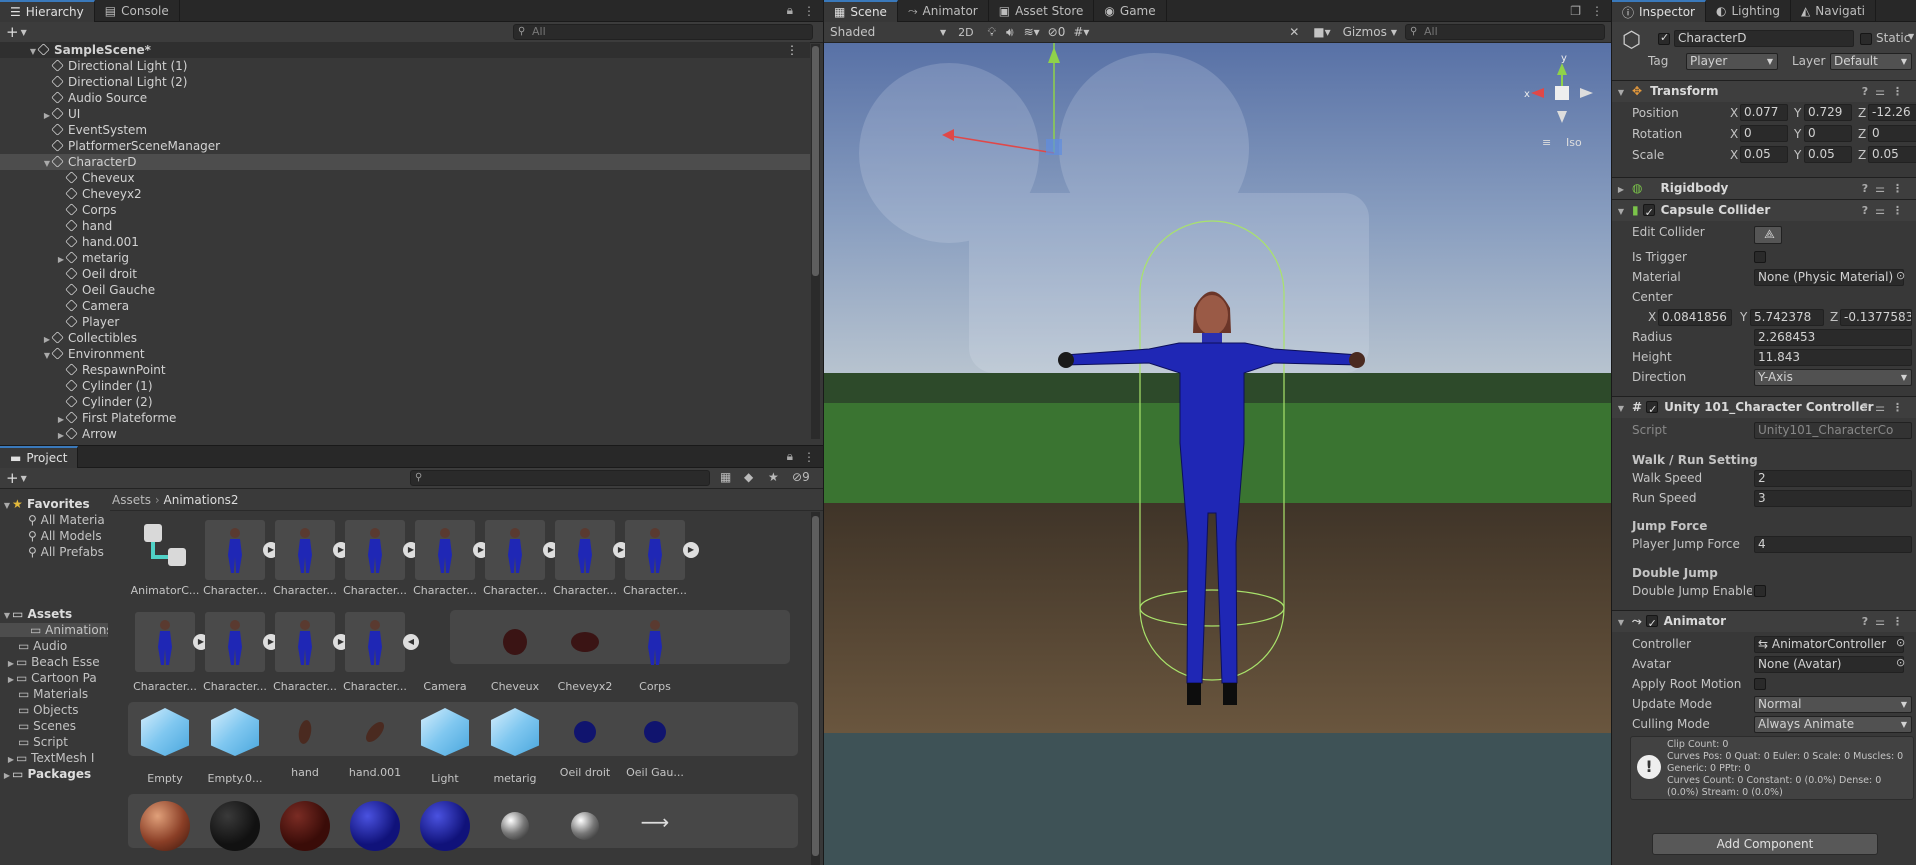  Describe the element at coordinates (47, 11) in the screenshot. I see `tab-hierarchy: ☰ Hierarchy` at that location.